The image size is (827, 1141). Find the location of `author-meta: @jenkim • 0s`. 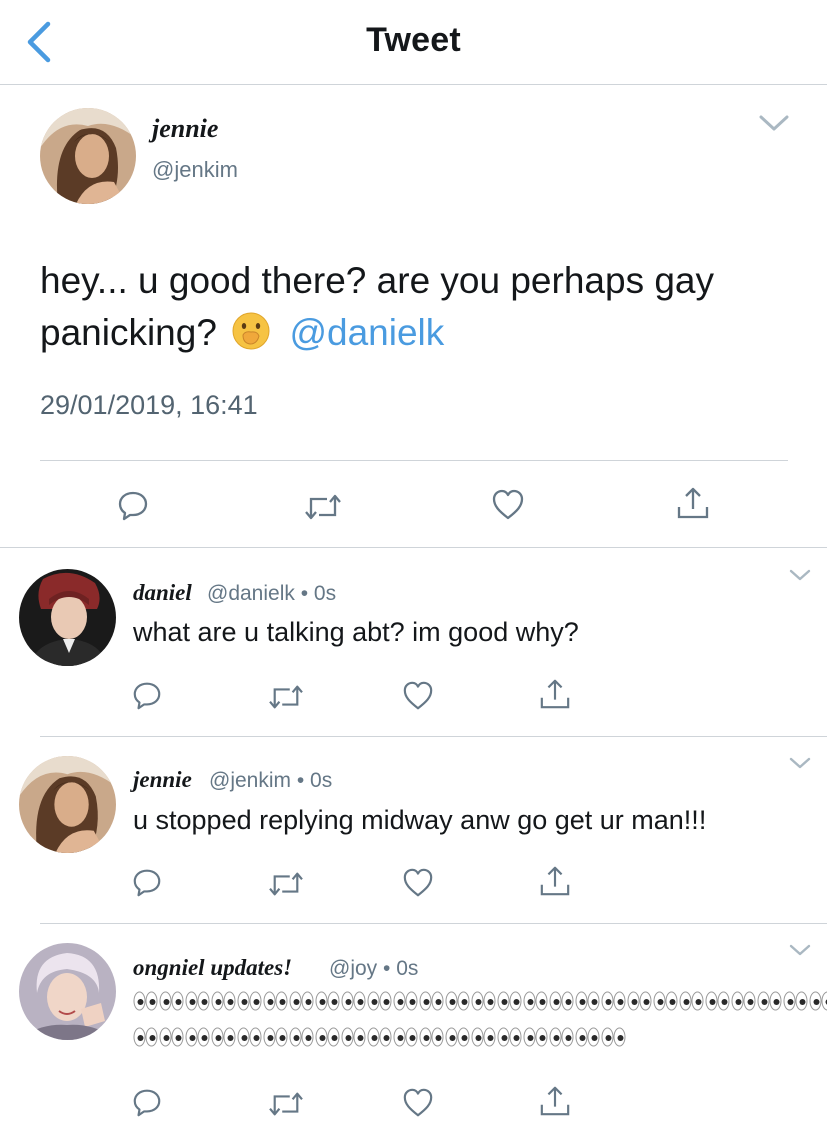

author-meta: @jenkim • 0s is located at coordinates (271, 780).